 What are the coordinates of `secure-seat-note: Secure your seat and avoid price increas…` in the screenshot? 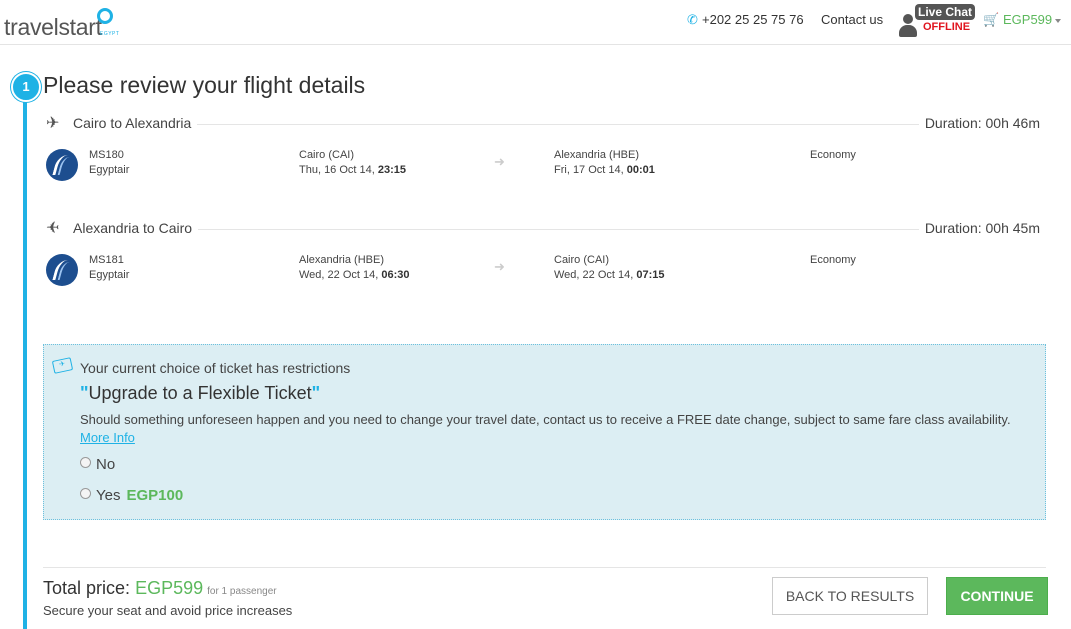 It's located at (168, 610).